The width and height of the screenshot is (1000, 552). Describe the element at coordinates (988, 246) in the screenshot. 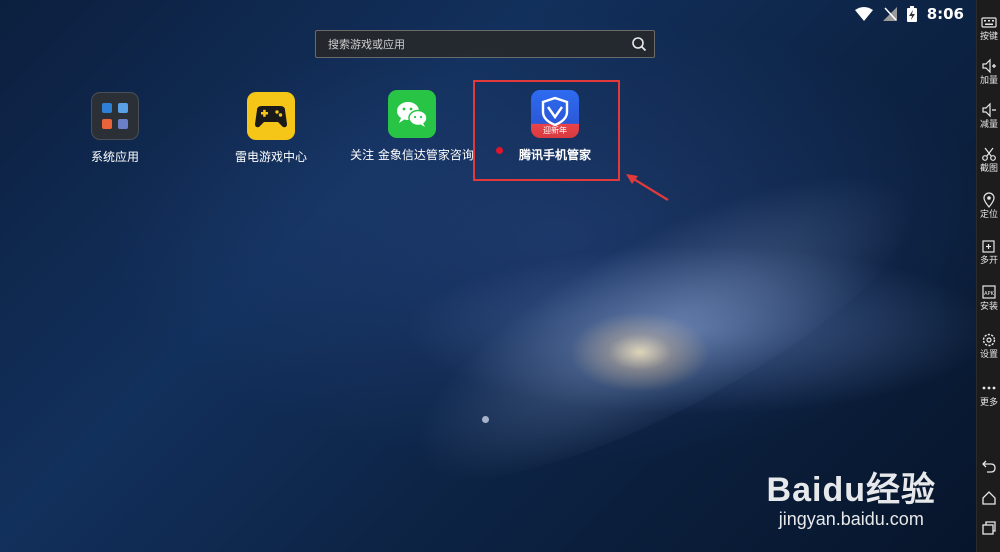

I see `multi-open-icon` at that location.